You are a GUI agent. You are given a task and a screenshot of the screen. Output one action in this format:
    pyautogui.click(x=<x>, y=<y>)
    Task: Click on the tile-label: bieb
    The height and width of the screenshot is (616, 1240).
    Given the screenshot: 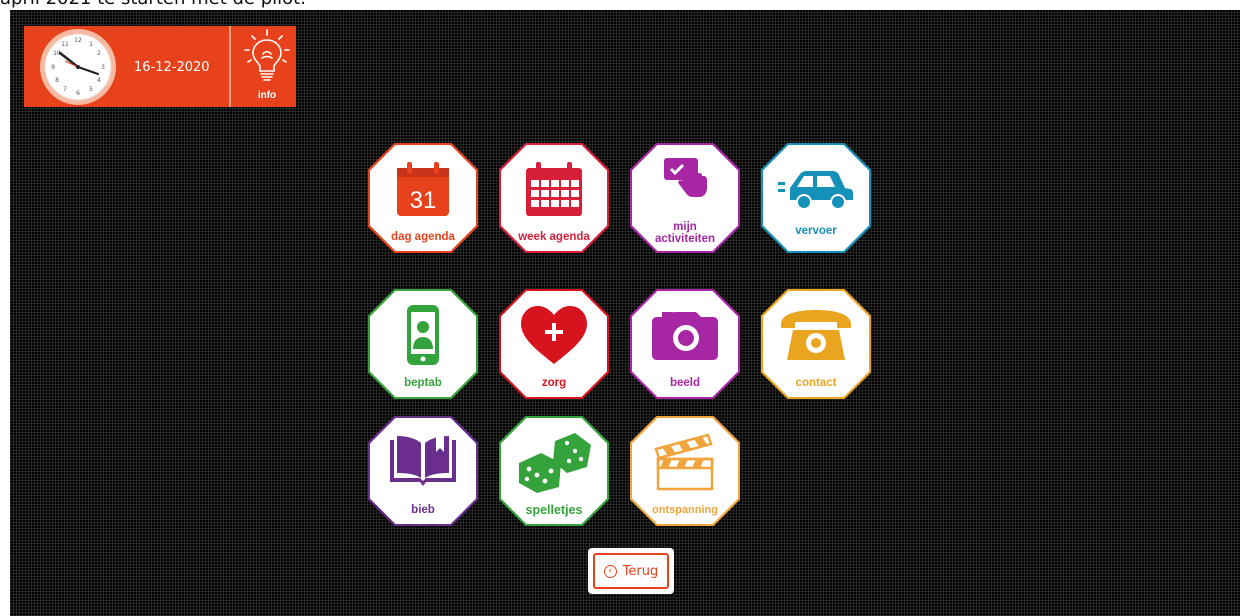 What is the action you would take?
    pyautogui.click(x=423, y=510)
    